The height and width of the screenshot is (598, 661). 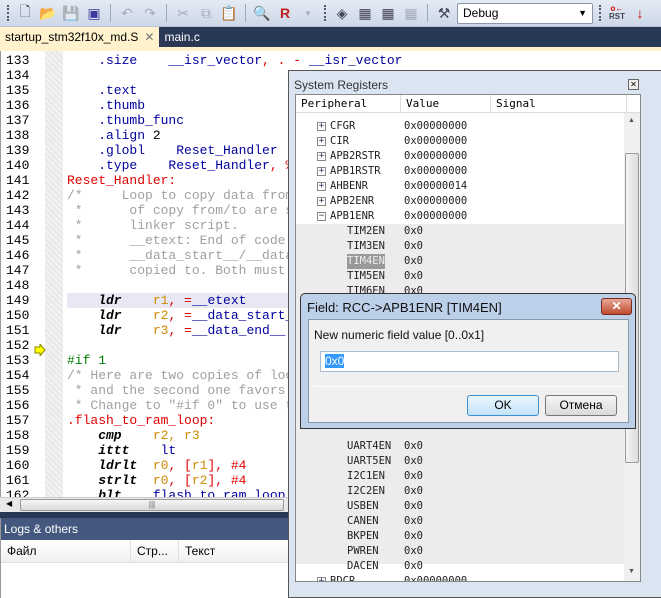 I want to click on column-peripheral: Peripheral, so click(x=348, y=103).